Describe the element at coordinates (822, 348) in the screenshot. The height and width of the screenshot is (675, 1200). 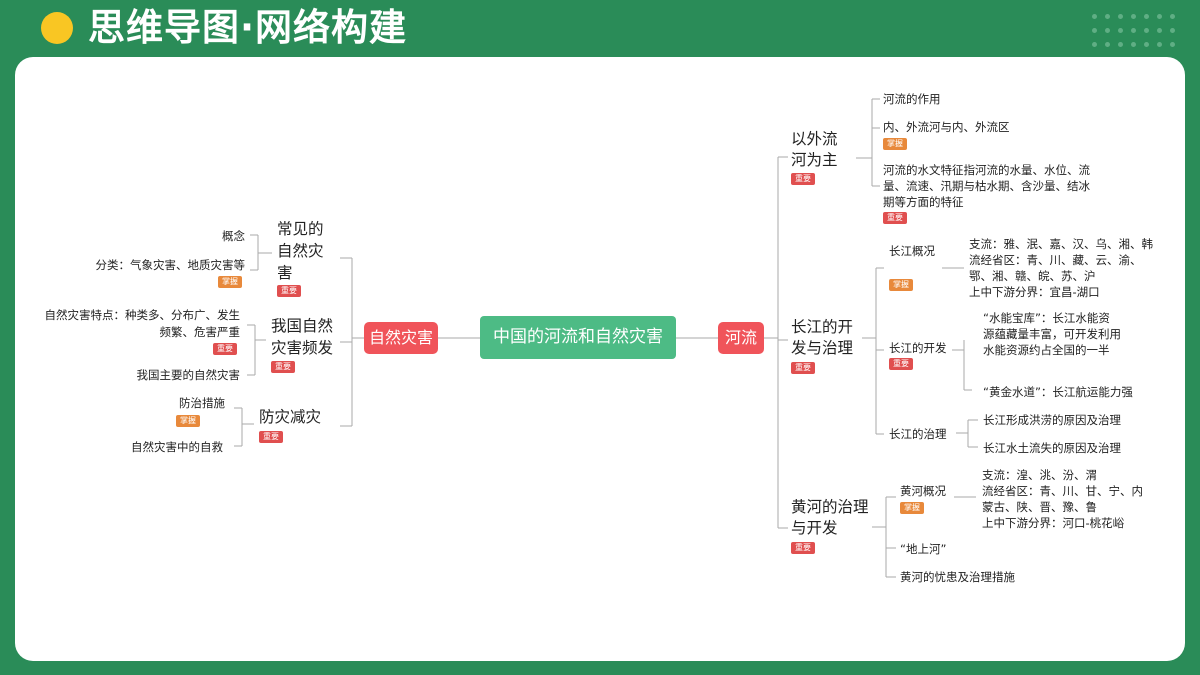
I see `topic-yangtze-line-2: 发与治理` at that location.